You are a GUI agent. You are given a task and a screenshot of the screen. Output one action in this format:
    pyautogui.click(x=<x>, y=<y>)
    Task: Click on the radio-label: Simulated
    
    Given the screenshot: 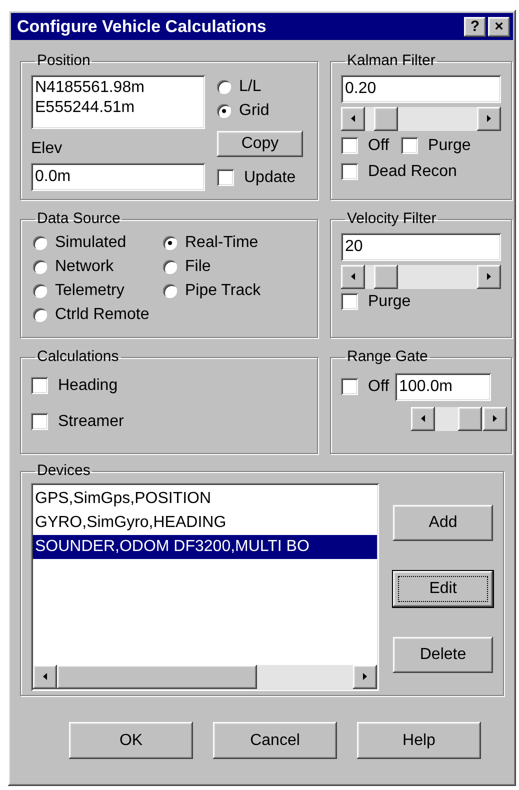 What is the action you would take?
    pyautogui.click(x=90, y=242)
    